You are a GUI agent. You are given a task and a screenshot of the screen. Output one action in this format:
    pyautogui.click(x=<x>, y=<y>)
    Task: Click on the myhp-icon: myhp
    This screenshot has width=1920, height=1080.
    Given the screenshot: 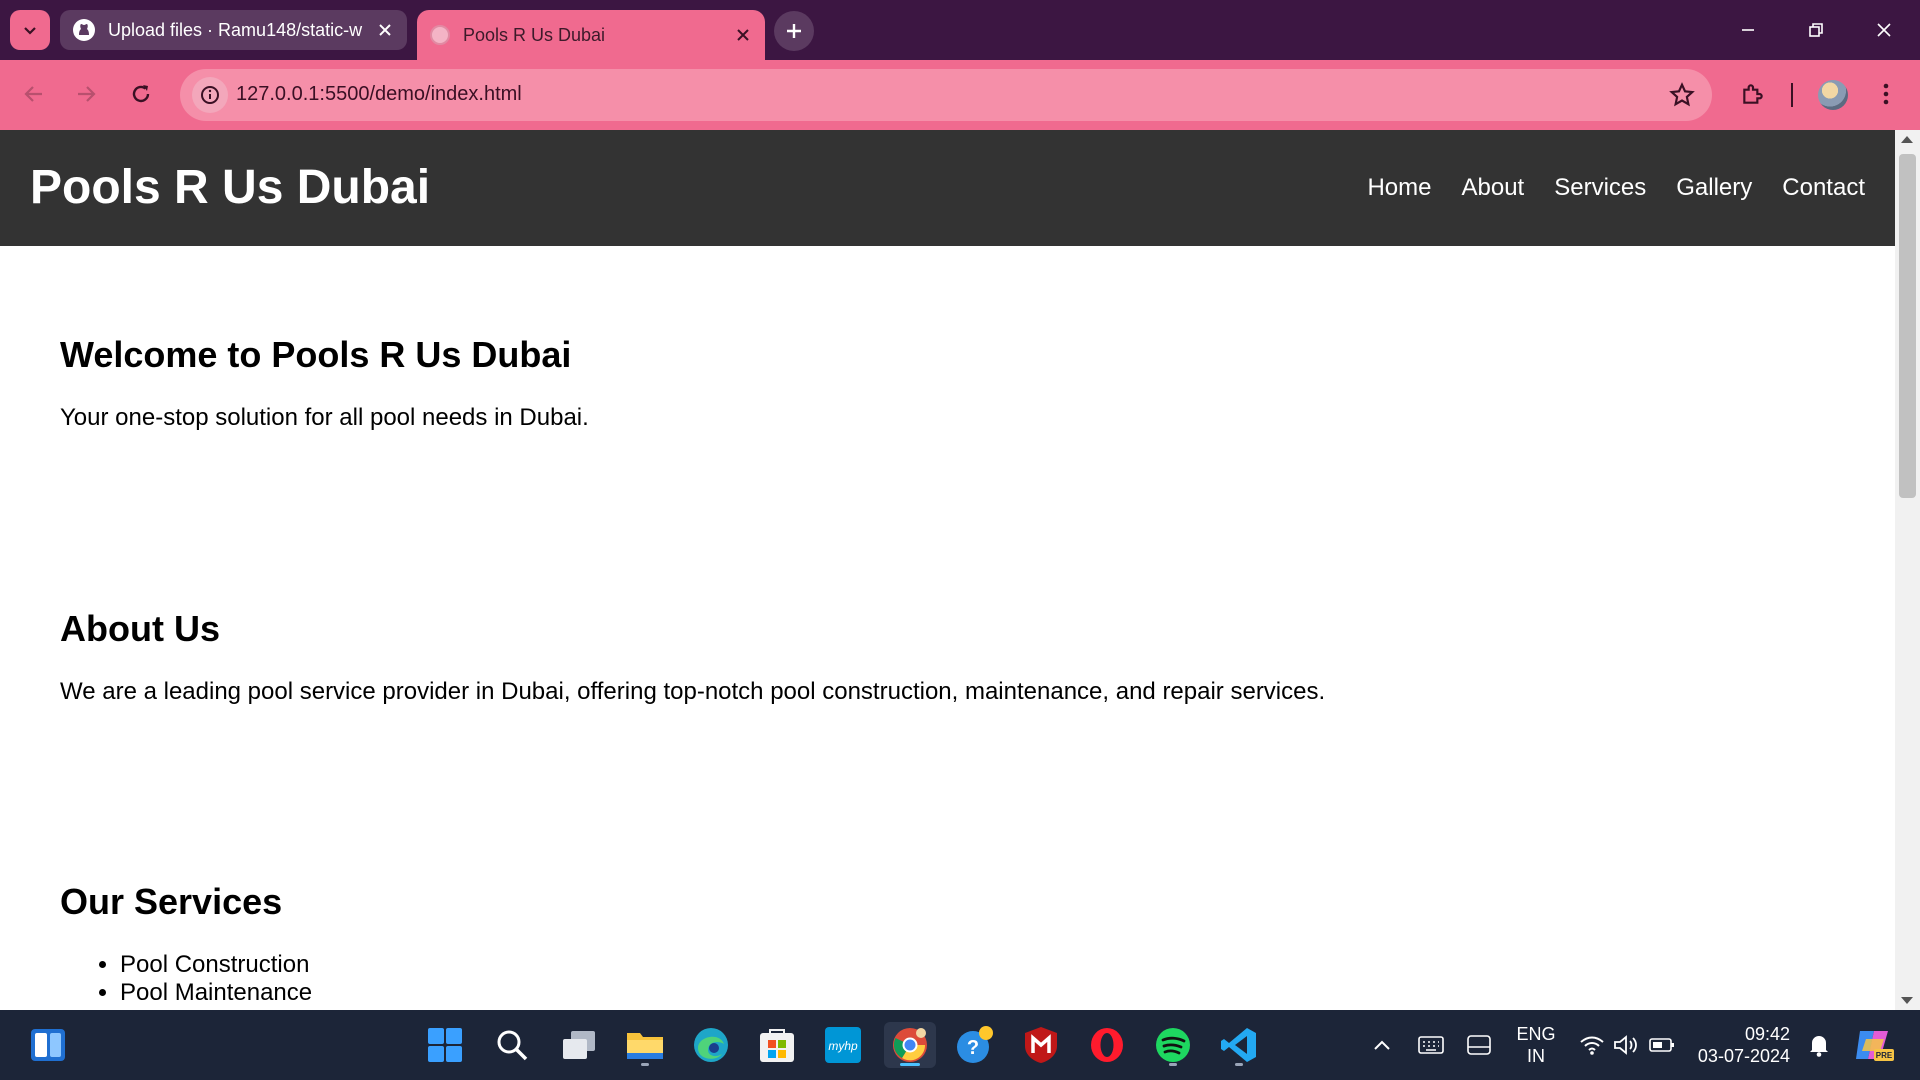 What is the action you would take?
    pyautogui.click(x=843, y=1045)
    